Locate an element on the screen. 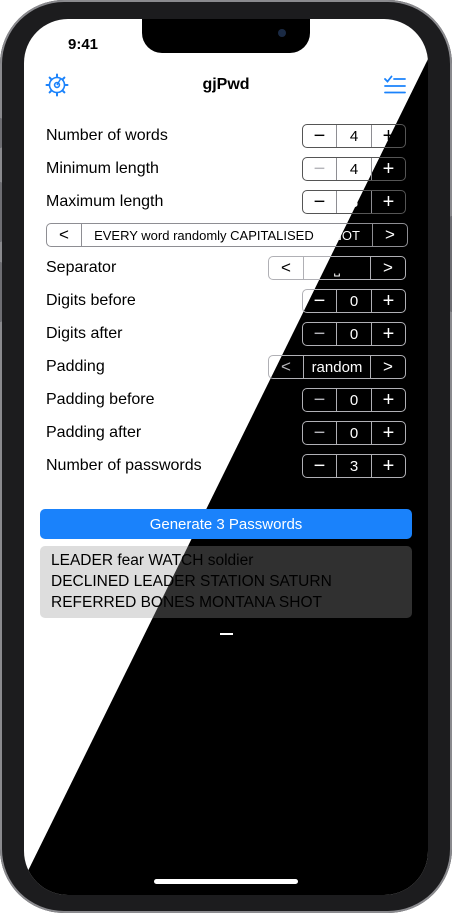 This screenshot has width=452, height=913. number-of-words-stepper: − 4 + is located at coordinates (354, 136).